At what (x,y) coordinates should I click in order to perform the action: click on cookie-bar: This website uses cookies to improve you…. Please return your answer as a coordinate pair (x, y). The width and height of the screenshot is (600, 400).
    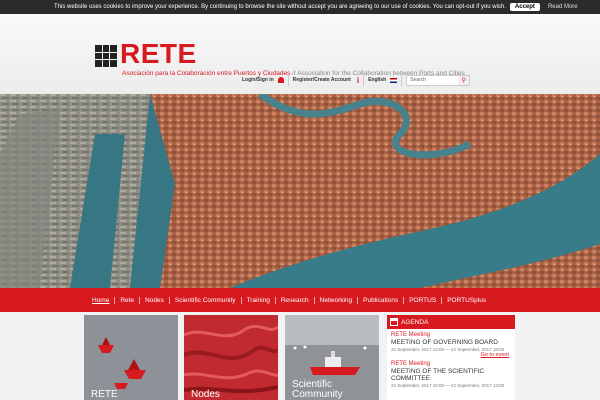
    Looking at the image, I should click on (300, 7).